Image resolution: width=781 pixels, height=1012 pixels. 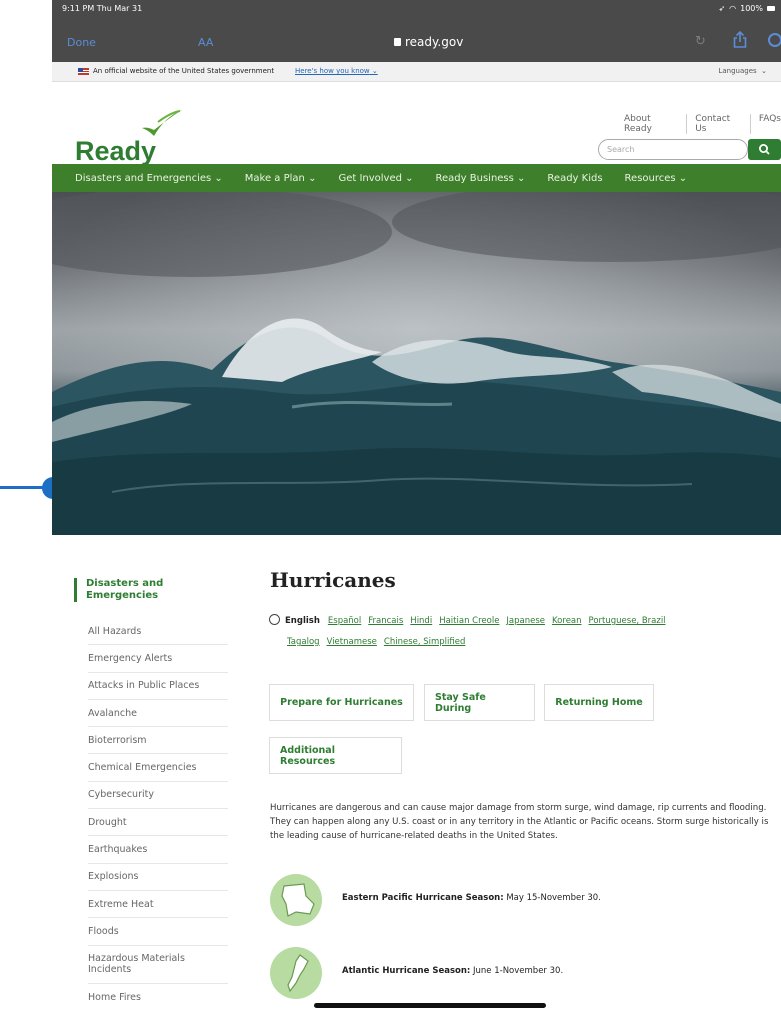 What do you see at coordinates (742, 71) in the screenshot?
I see `languages-dropdown: Languages ⌄` at bounding box center [742, 71].